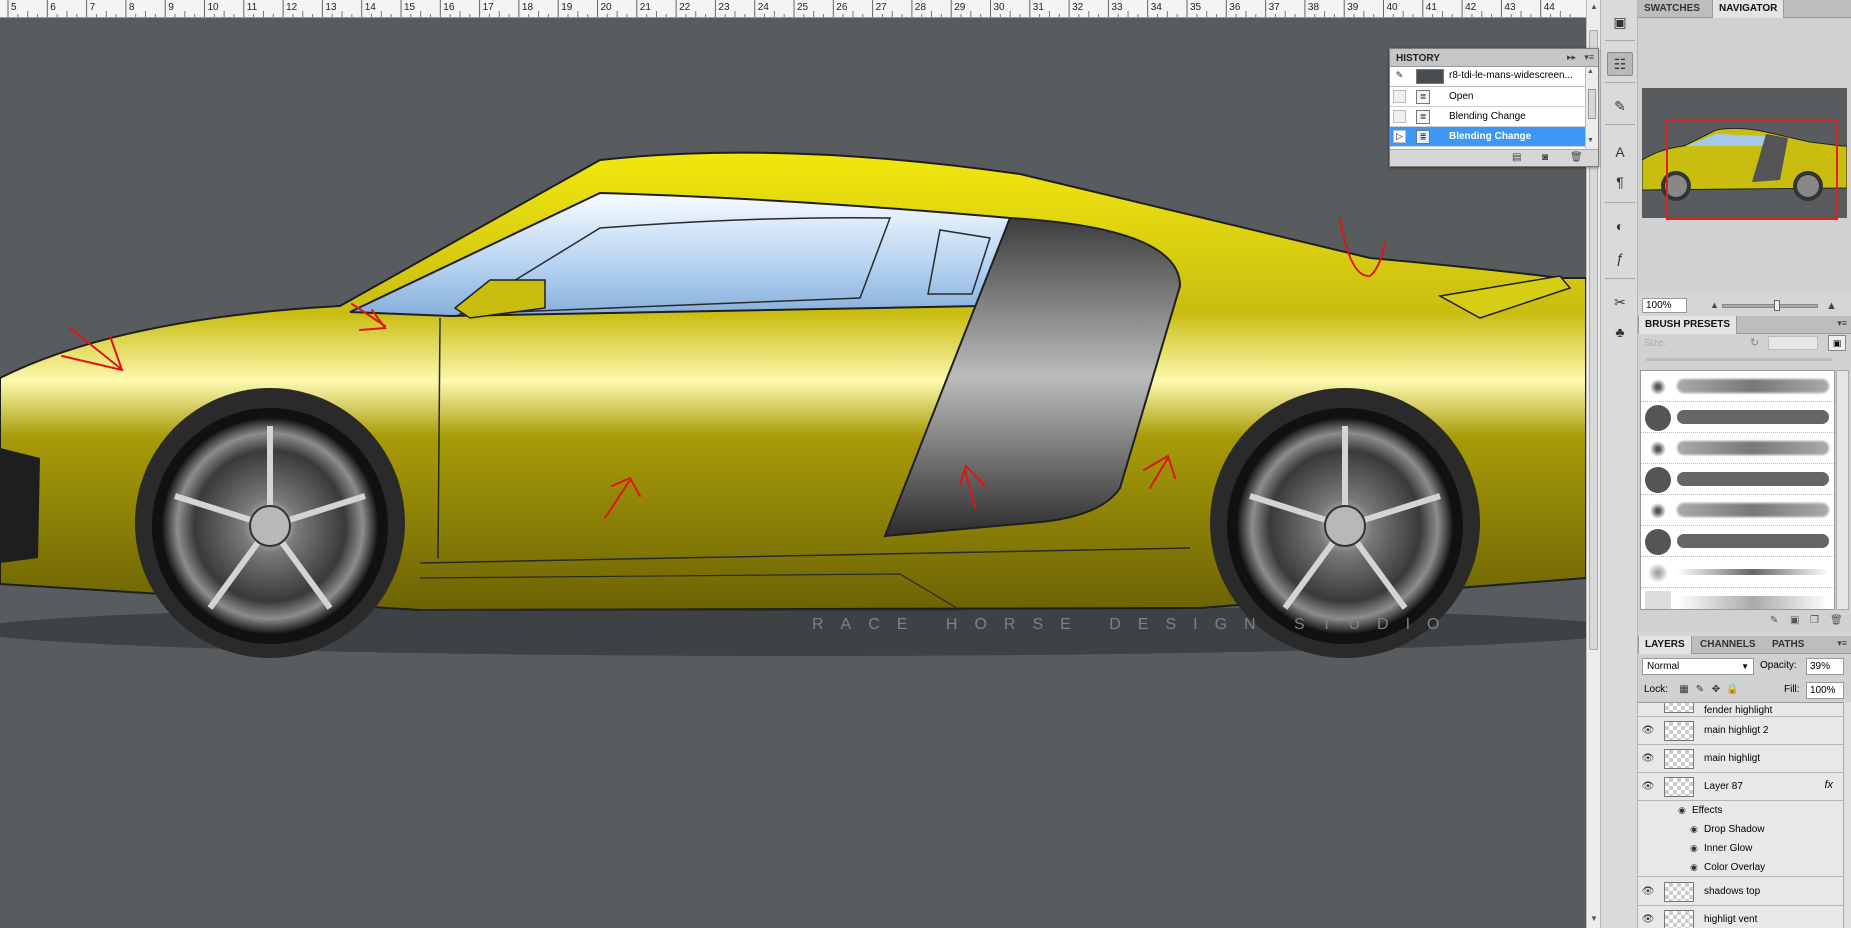 The height and width of the screenshot is (928, 1851). I want to click on tab-channels: CHANNELS, so click(1728, 645).